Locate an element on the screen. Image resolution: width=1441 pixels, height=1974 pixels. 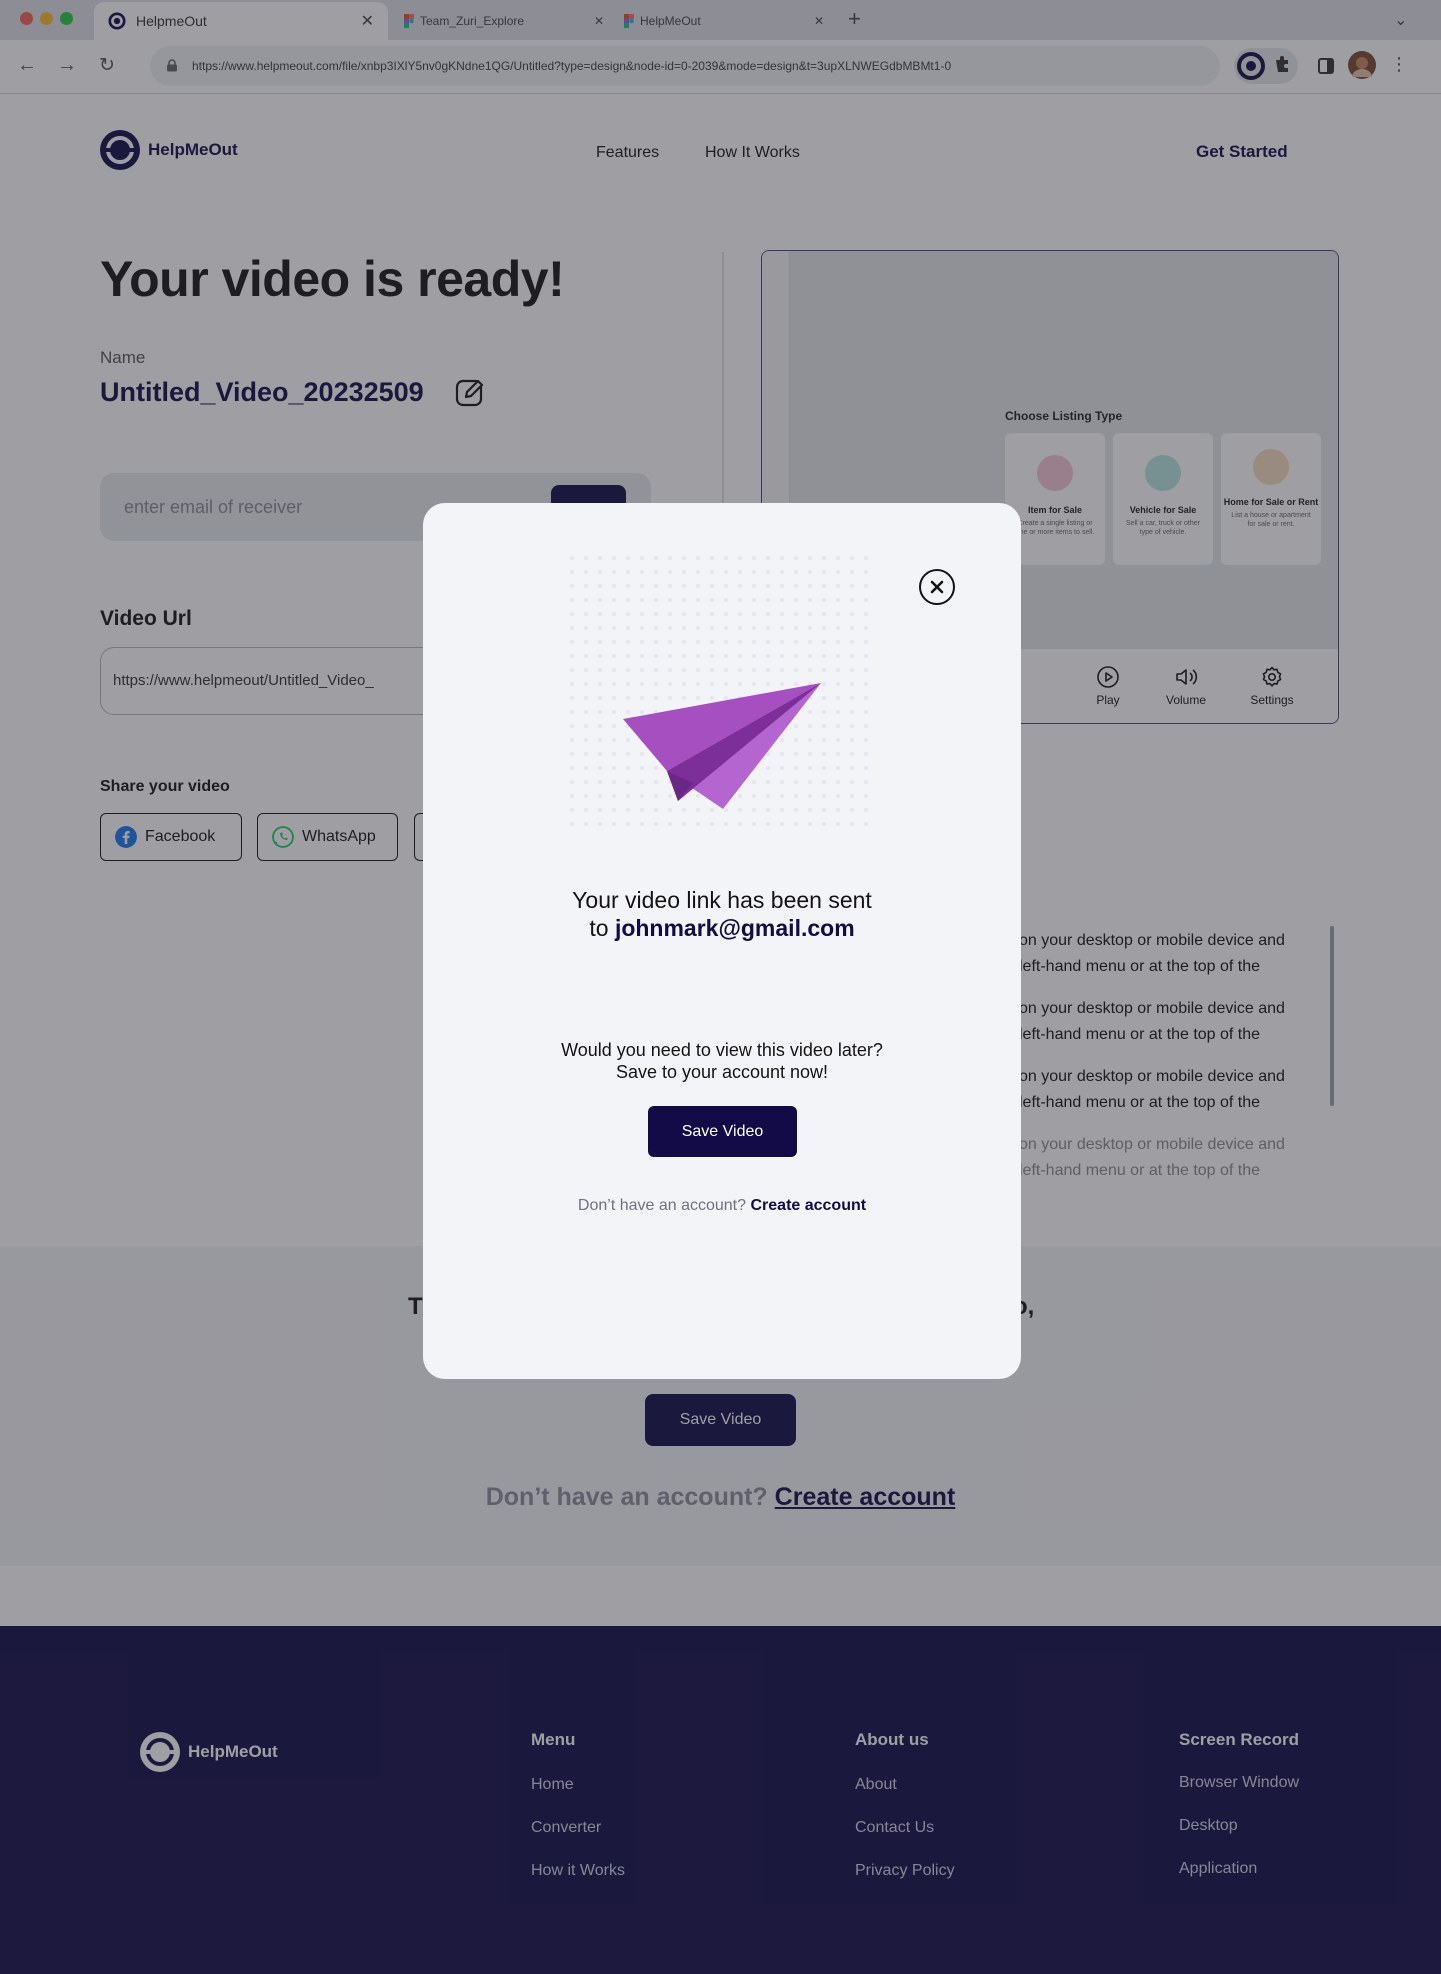
sent-line-2: to johnmark@gmail.com is located at coordinates (722, 928).